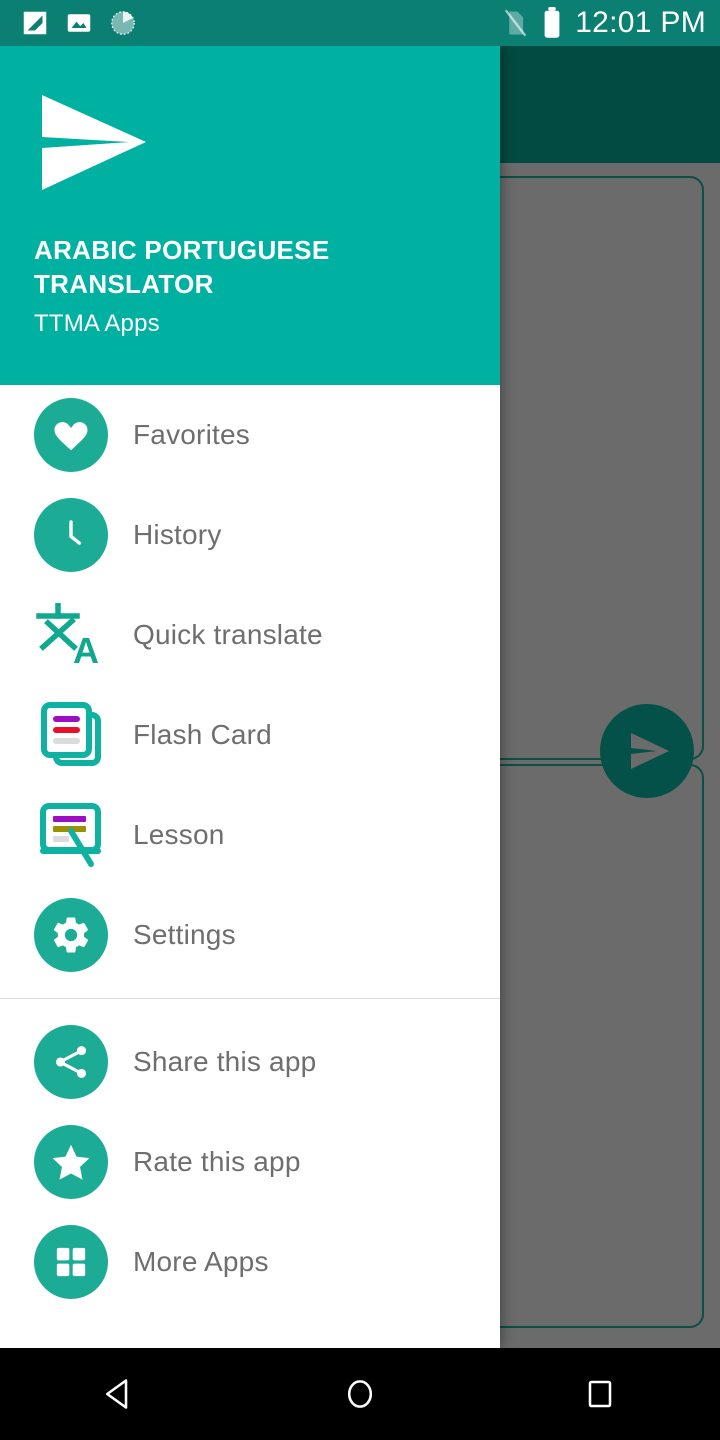 This screenshot has height=1440, width=720. What do you see at coordinates (182, 267) in the screenshot?
I see `drawer-app-title: ARABIC PORTUGUESE TRANSLATOR` at bounding box center [182, 267].